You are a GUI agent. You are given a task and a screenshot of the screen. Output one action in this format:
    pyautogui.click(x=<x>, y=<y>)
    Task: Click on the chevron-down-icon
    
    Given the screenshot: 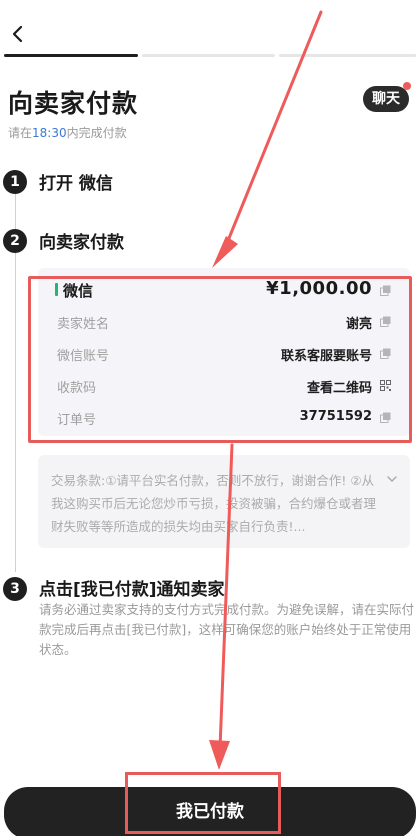 What is the action you would take?
    pyautogui.click(x=392, y=479)
    